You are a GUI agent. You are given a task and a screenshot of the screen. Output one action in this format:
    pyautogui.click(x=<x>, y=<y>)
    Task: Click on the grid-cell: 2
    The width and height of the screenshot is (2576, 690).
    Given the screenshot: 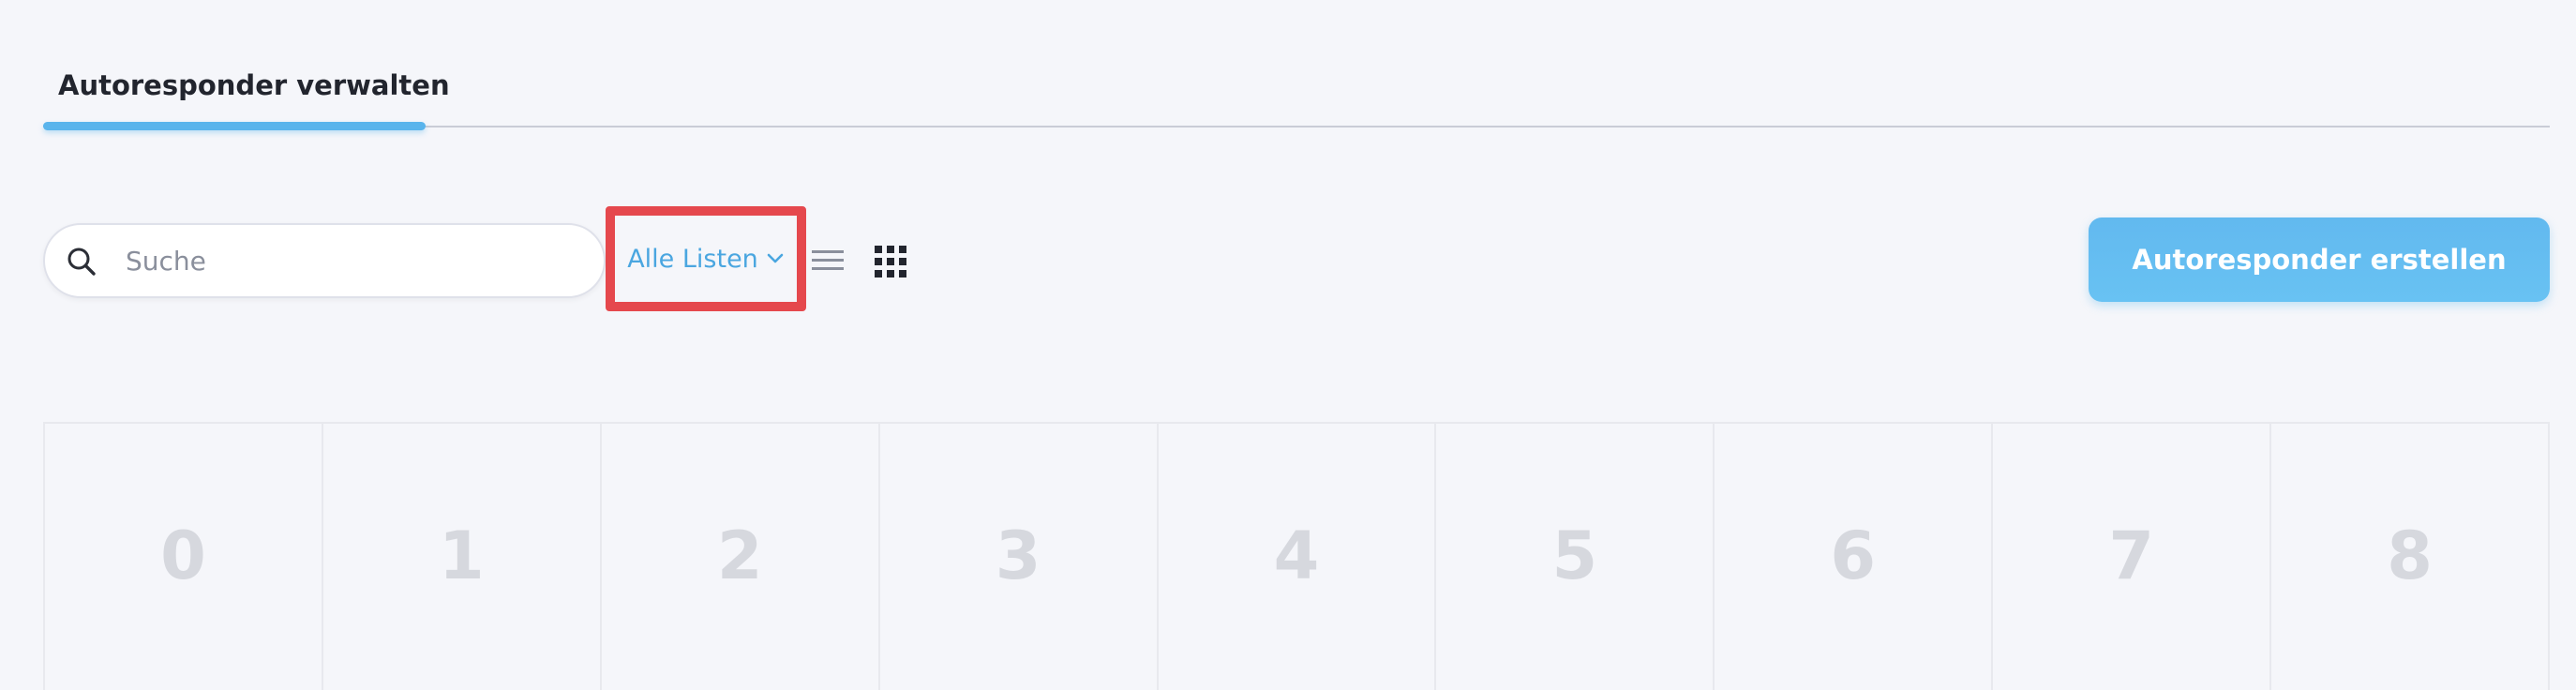 What is the action you would take?
    pyautogui.click(x=738, y=557)
    